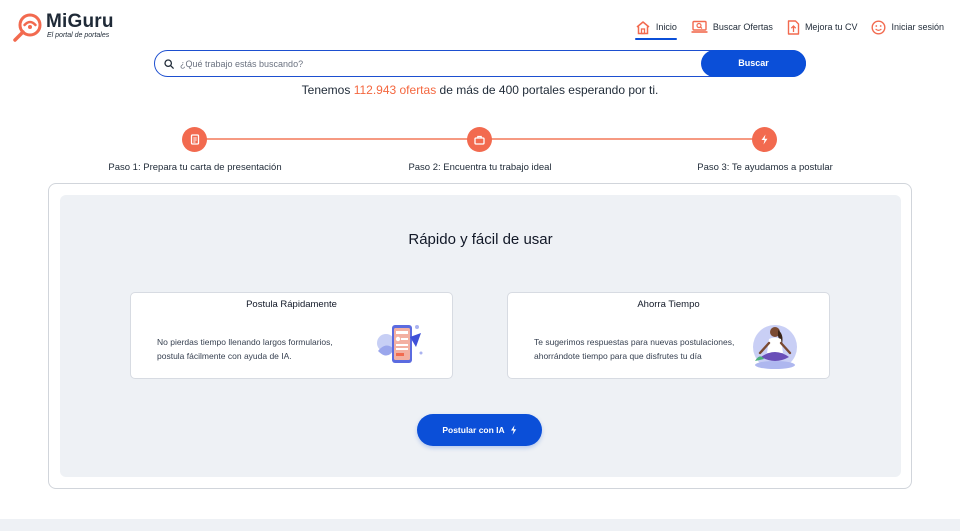  What do you see at coordinates (742, 27) in the screenshot?
I see `nav-item-label: Buscar Ofertas` at bounding box center [742, 27].